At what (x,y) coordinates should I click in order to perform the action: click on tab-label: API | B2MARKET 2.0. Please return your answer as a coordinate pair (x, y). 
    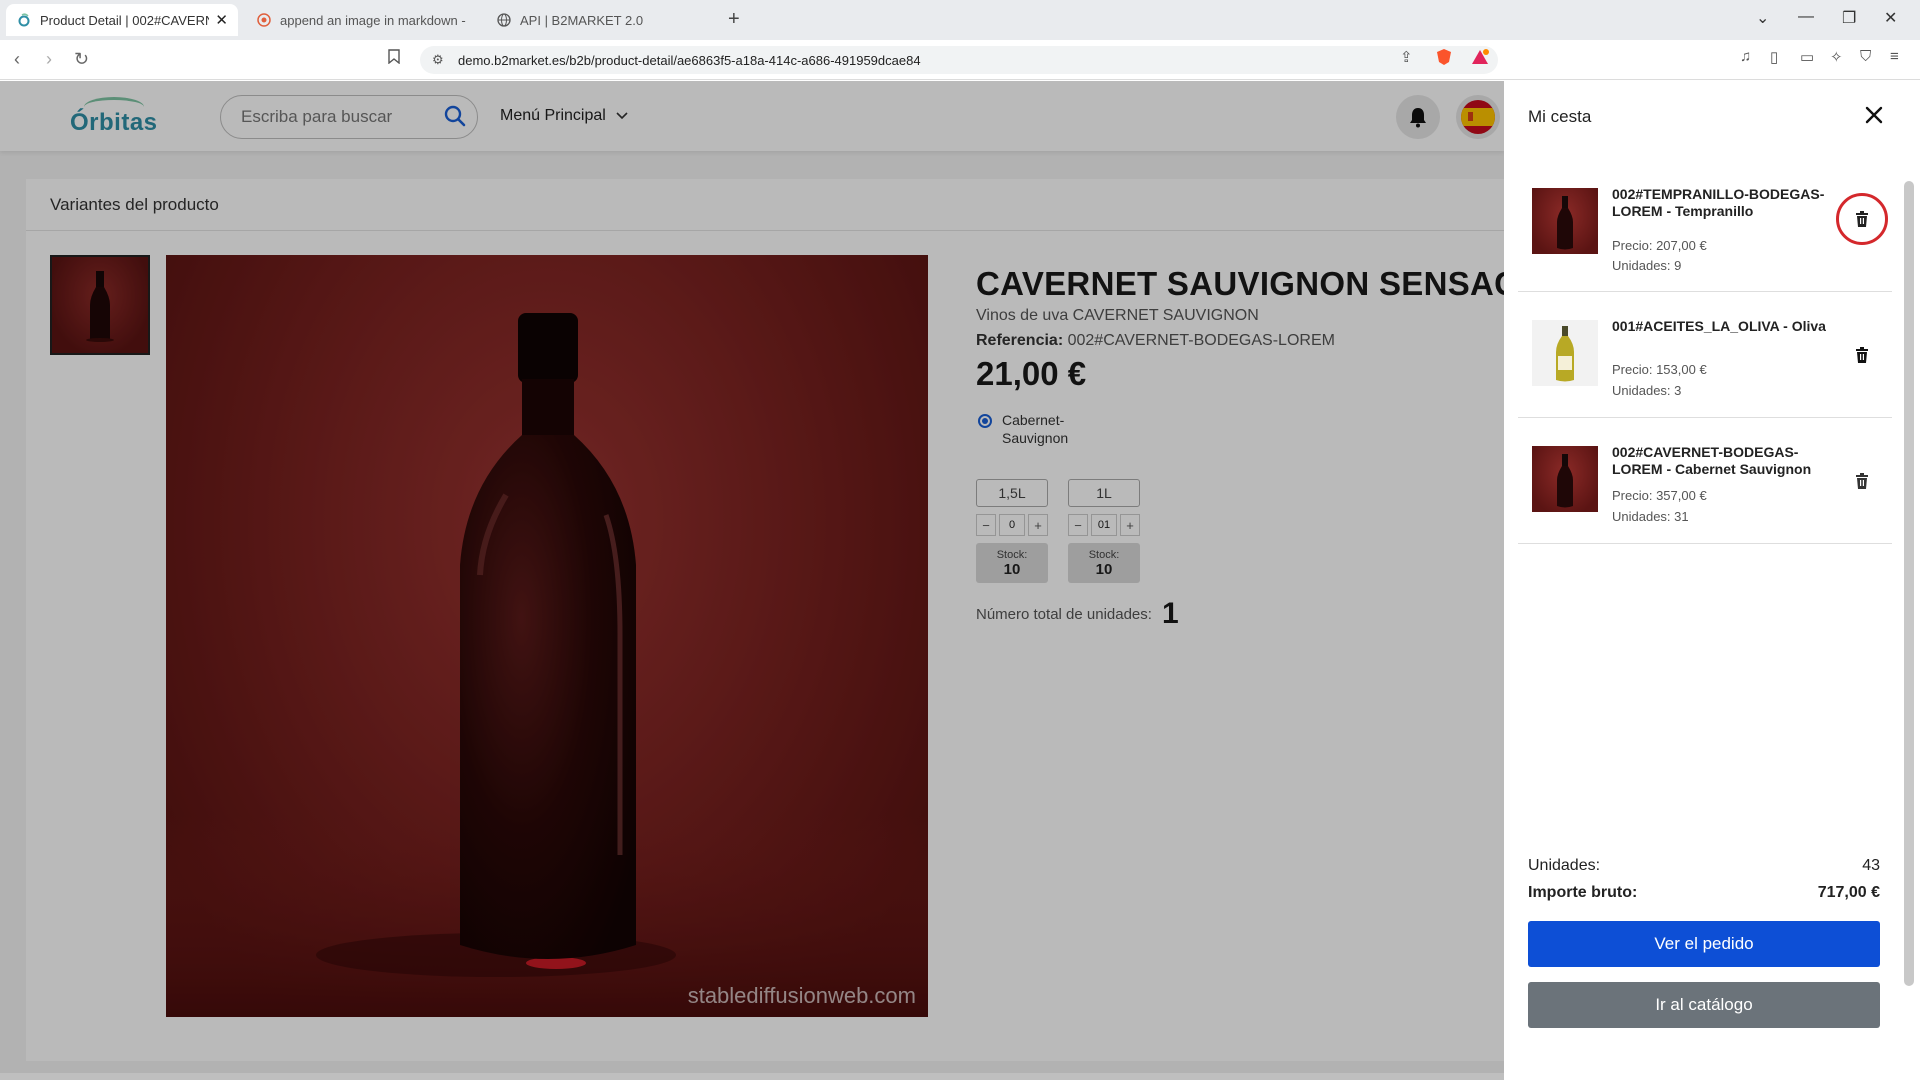
    Looking at the image, I should click on (582, 20).